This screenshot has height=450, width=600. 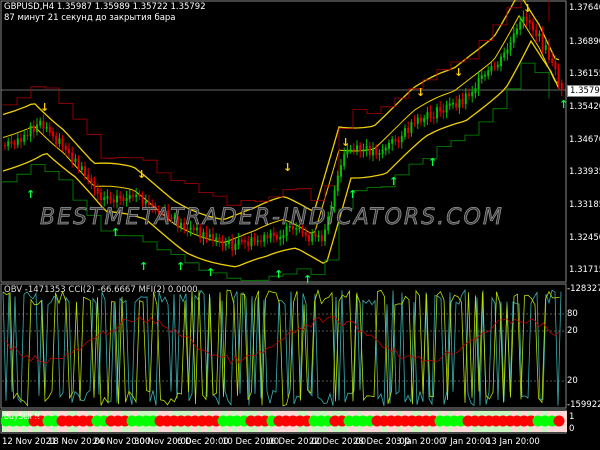 What do you see at coordinates (584, 42) in the screenshot?
I see `price-tick: 1.36890` at bounding box center [584, 42].